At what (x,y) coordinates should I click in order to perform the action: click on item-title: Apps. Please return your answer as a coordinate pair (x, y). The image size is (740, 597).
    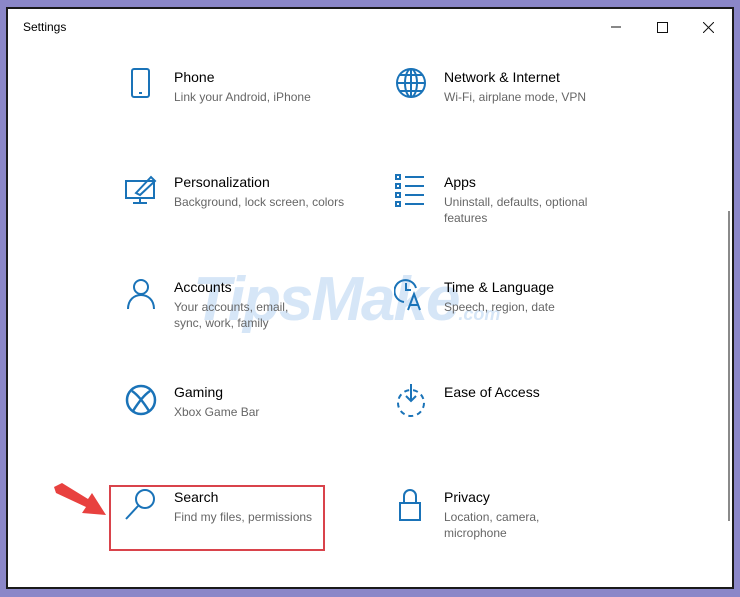
    Looking at the image, I should click on (460, 182).